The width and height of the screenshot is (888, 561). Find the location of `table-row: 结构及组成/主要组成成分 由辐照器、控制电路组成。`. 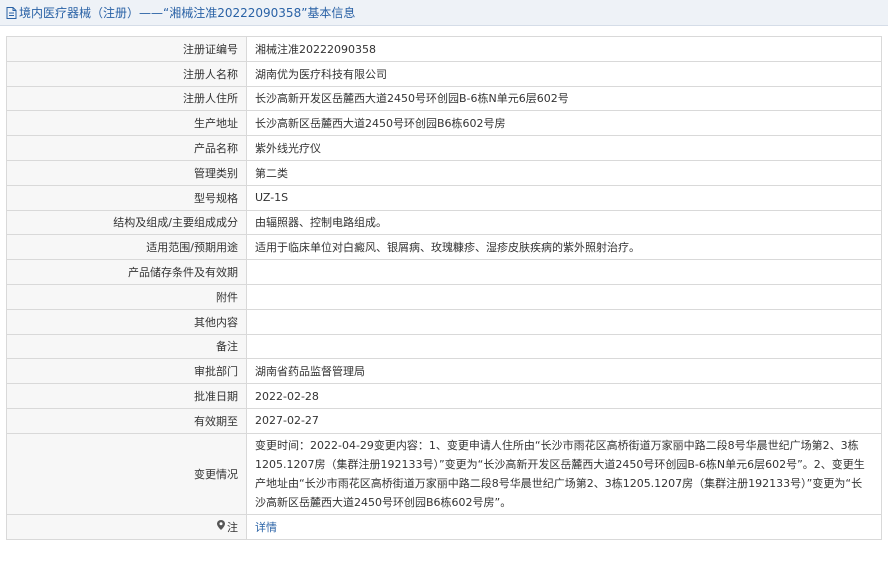

table-row: 结构及组成/主要组成成分 由辐照器、控制电路组成。 is located at coordinates (444, 222).